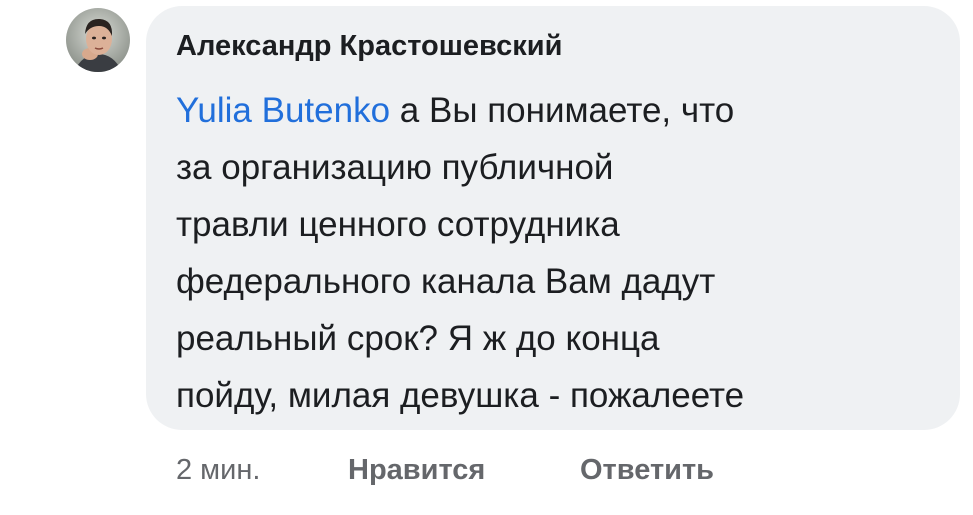 The image size is (973, 515). I want to click on mention-link: Yulia Butenko, so click(283, 110).